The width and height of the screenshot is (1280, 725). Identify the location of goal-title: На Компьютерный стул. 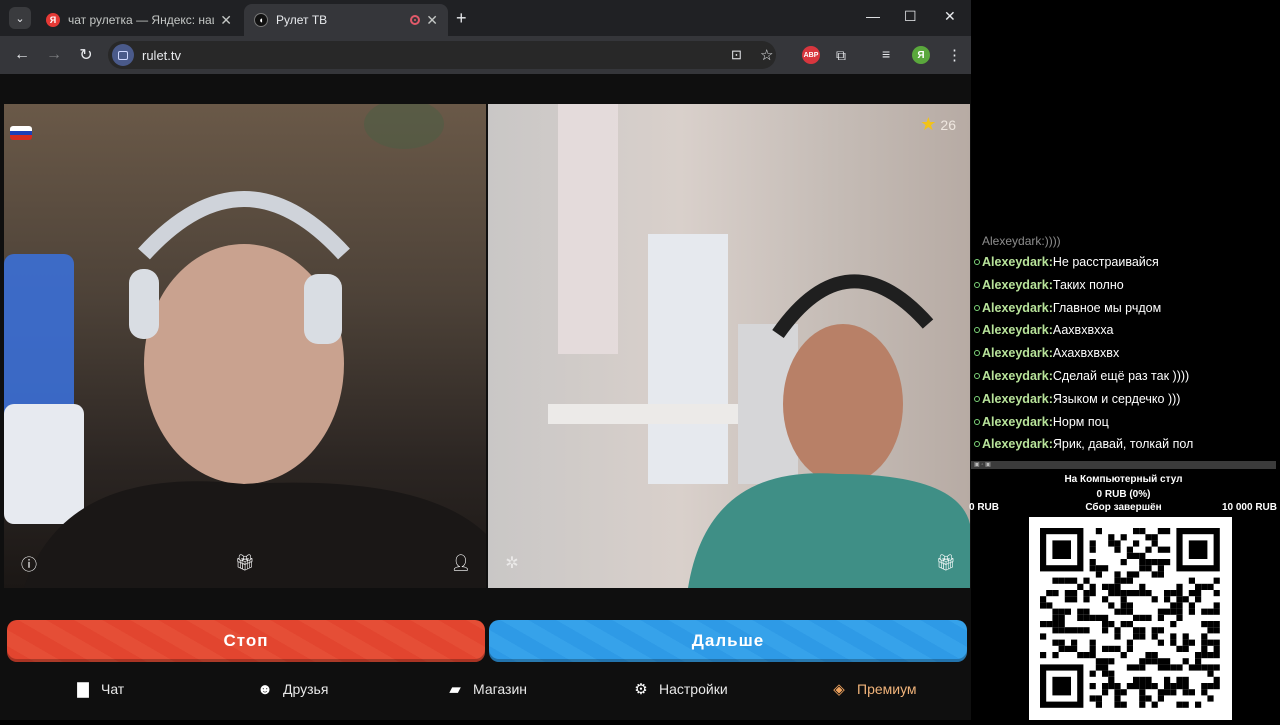
(1123, 479).